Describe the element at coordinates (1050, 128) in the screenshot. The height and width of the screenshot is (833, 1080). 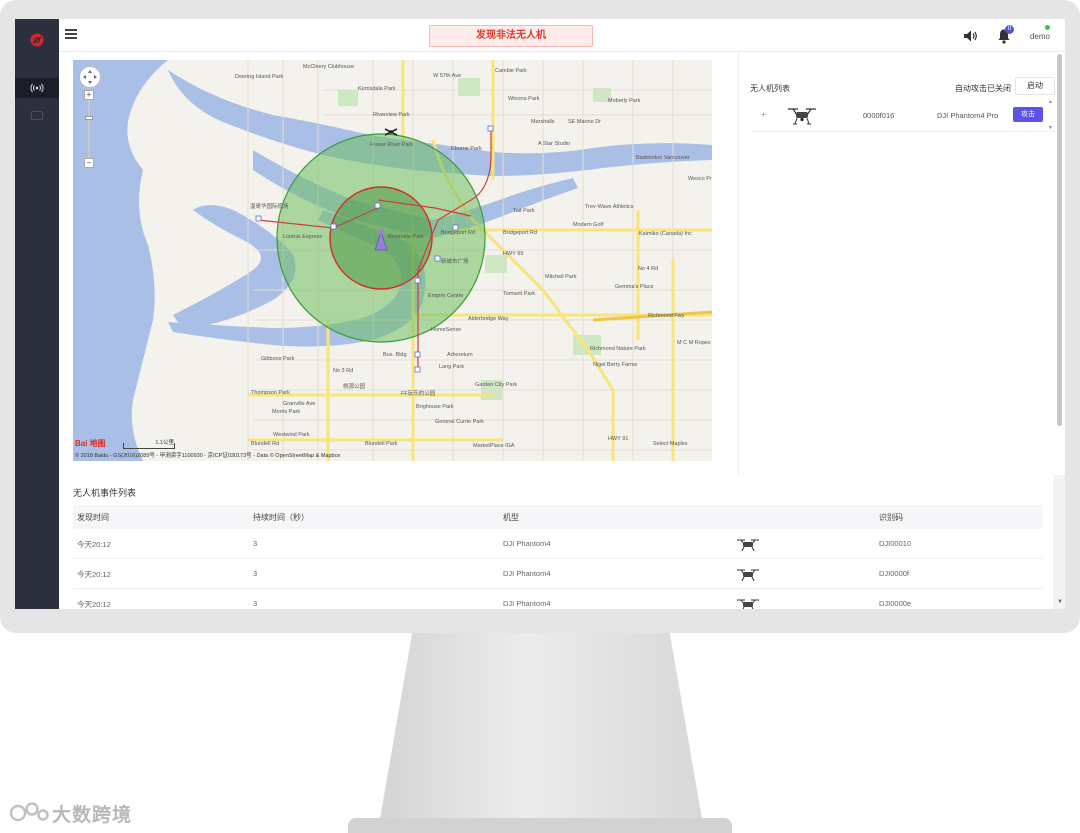
I see `scroll-down-icon: ▼` at that location.